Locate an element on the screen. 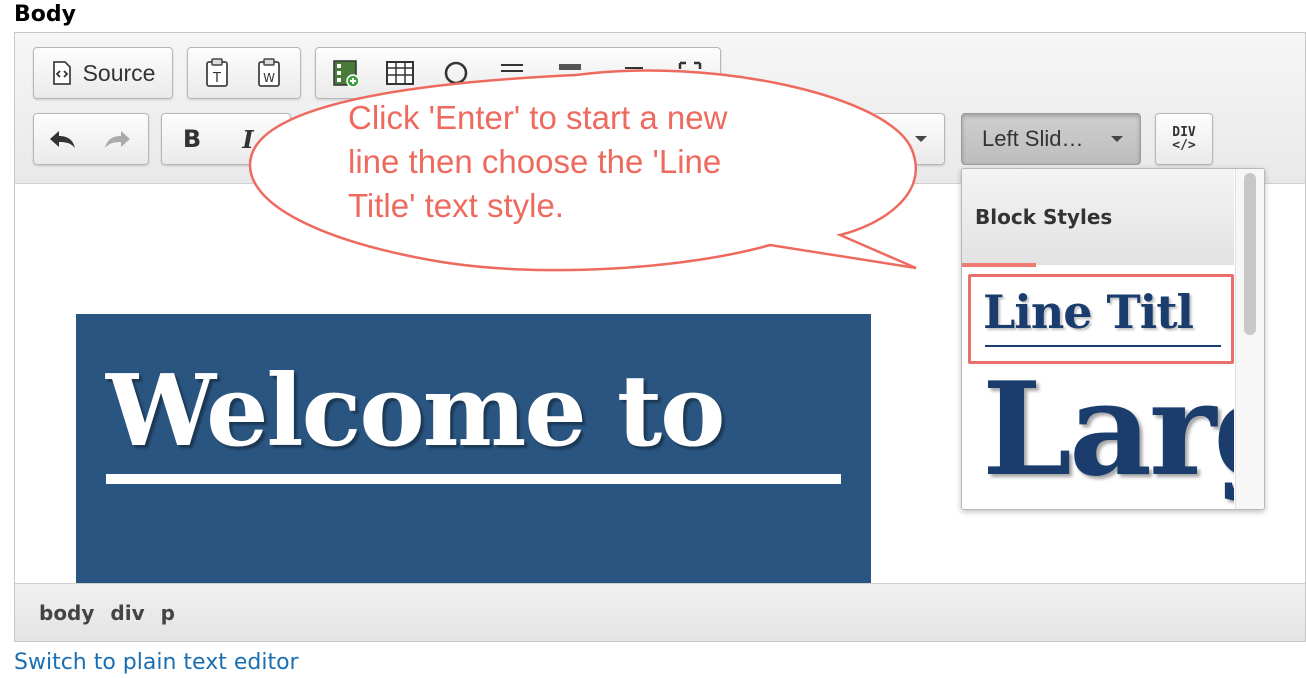  source-group: Source is located at coordinates (103, 73).